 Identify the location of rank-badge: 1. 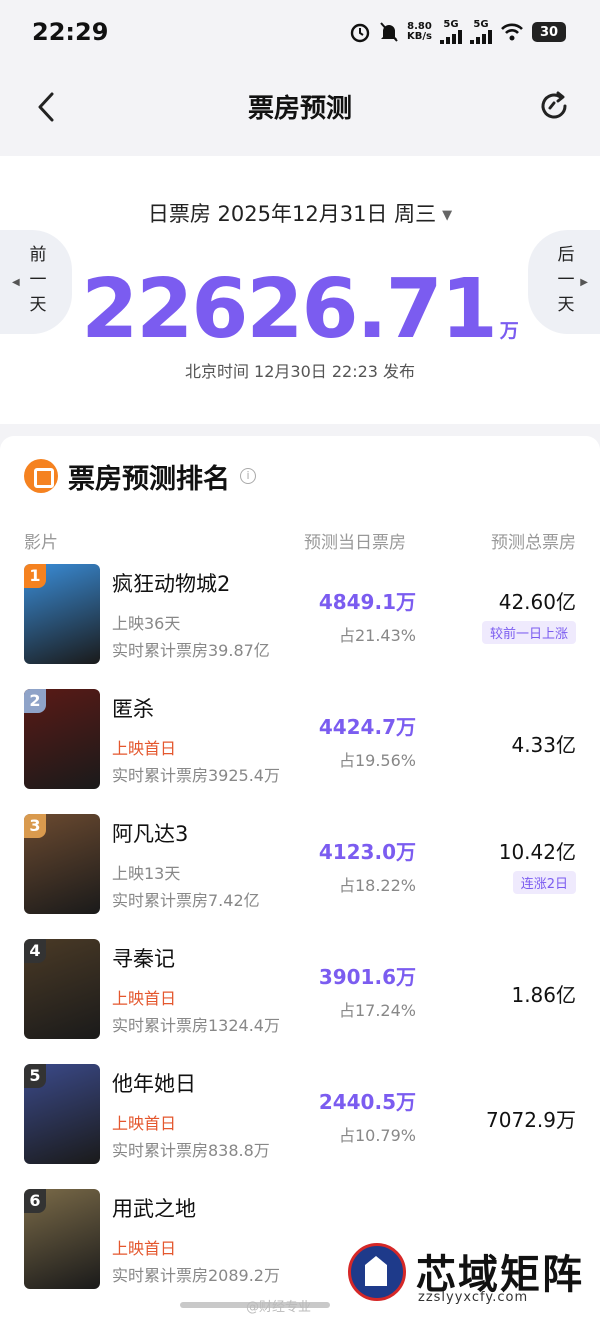
(35, 576).